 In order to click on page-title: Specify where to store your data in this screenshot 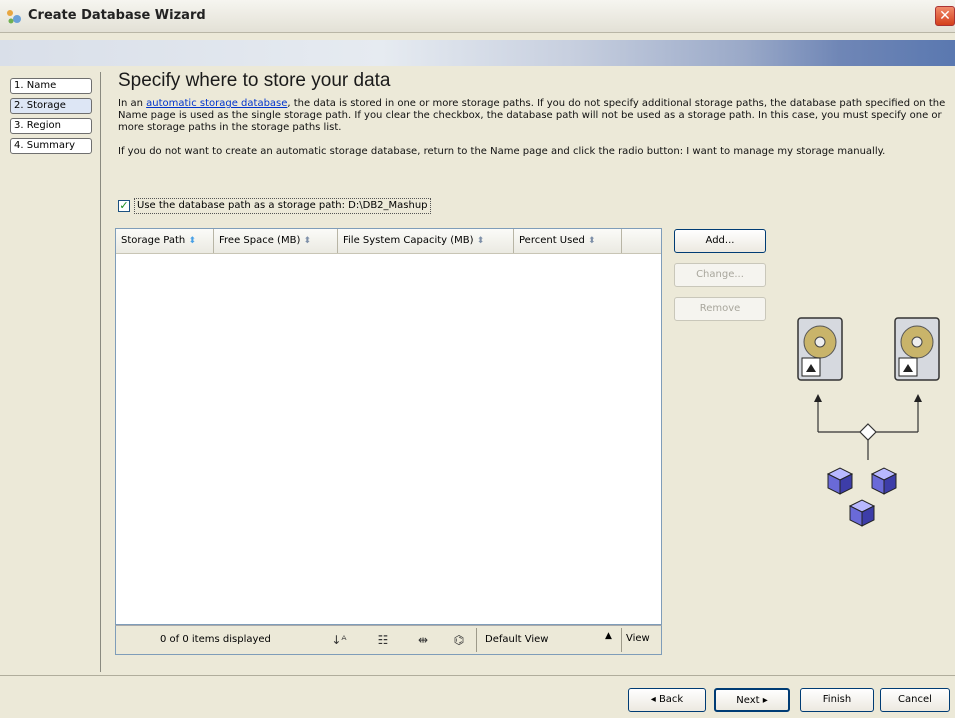, I will do `click(254, 80)`.